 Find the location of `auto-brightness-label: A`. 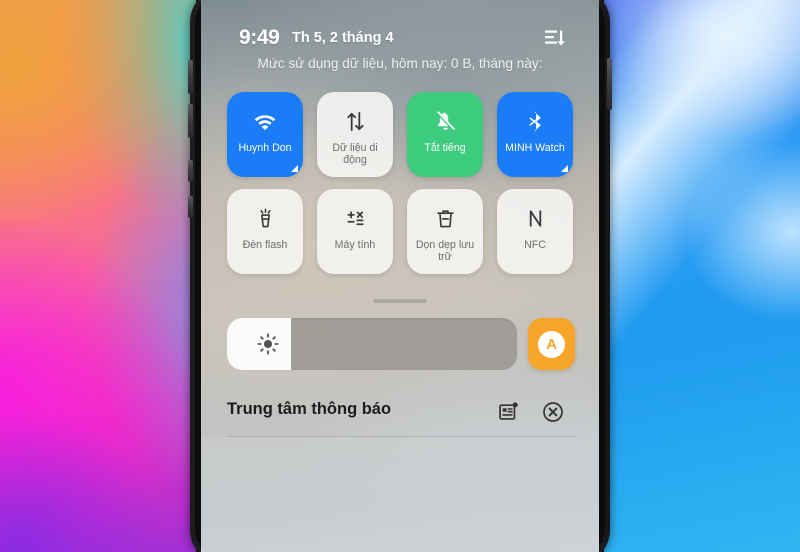

auto-brightness-label: A is located at coordinates (551, 344).